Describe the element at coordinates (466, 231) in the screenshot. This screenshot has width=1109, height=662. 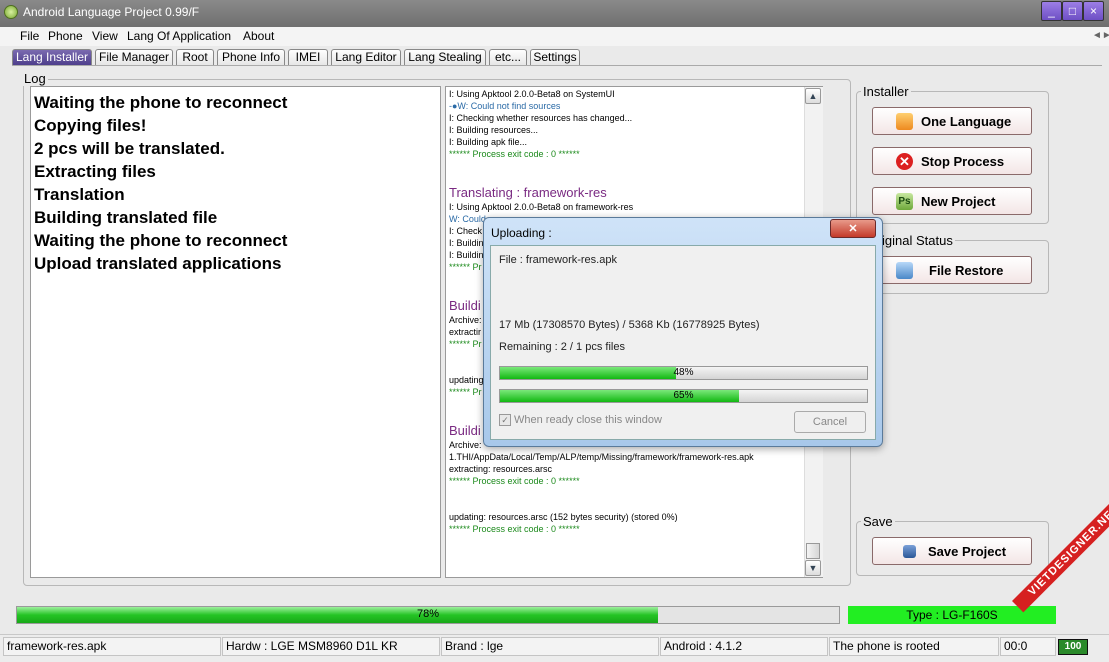
I see `log-detail-line: I: Check` at that location.